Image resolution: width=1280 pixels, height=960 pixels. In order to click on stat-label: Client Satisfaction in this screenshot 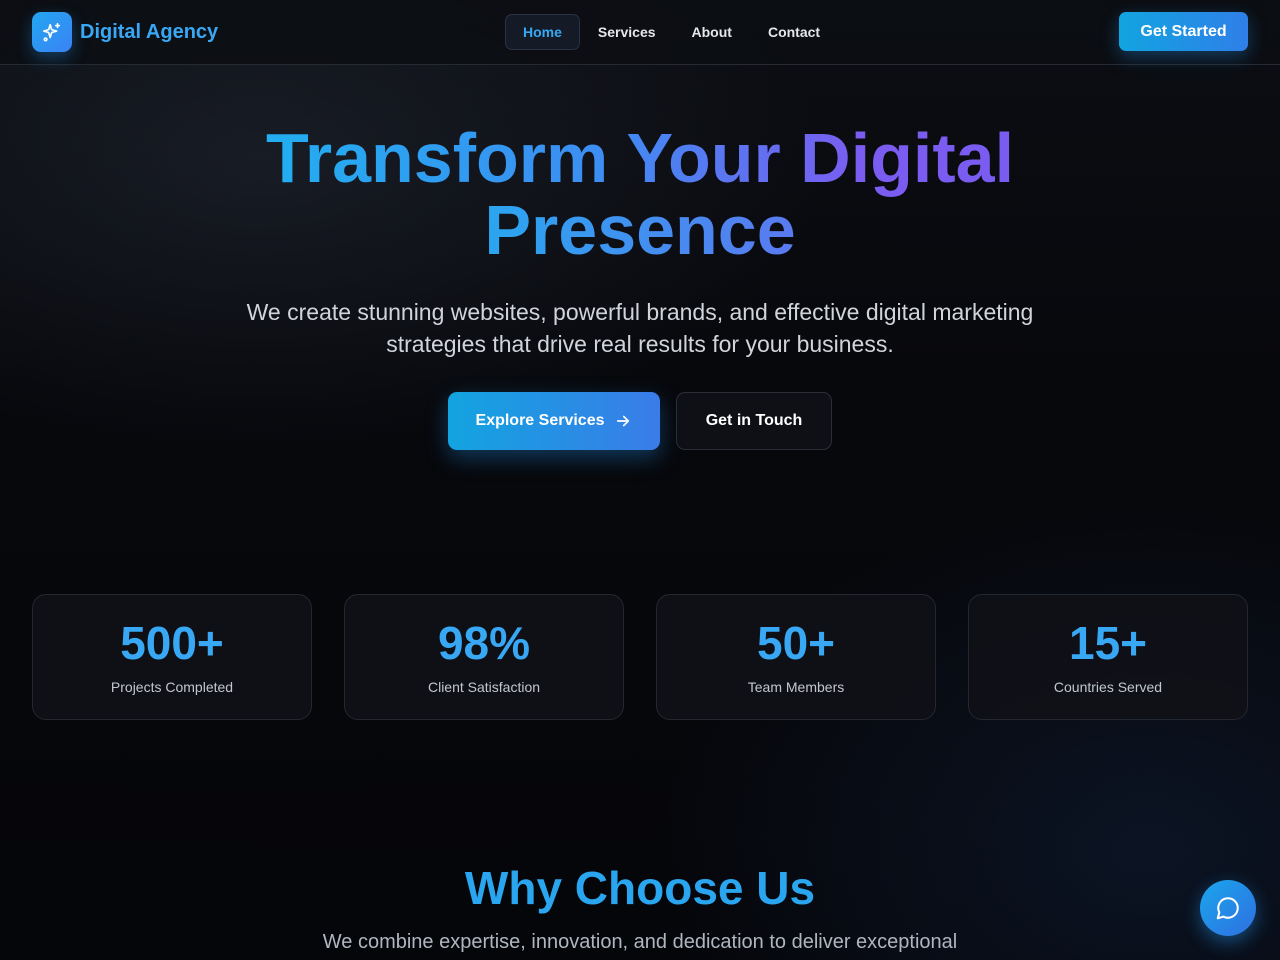, I will do `click(484, 687)`.